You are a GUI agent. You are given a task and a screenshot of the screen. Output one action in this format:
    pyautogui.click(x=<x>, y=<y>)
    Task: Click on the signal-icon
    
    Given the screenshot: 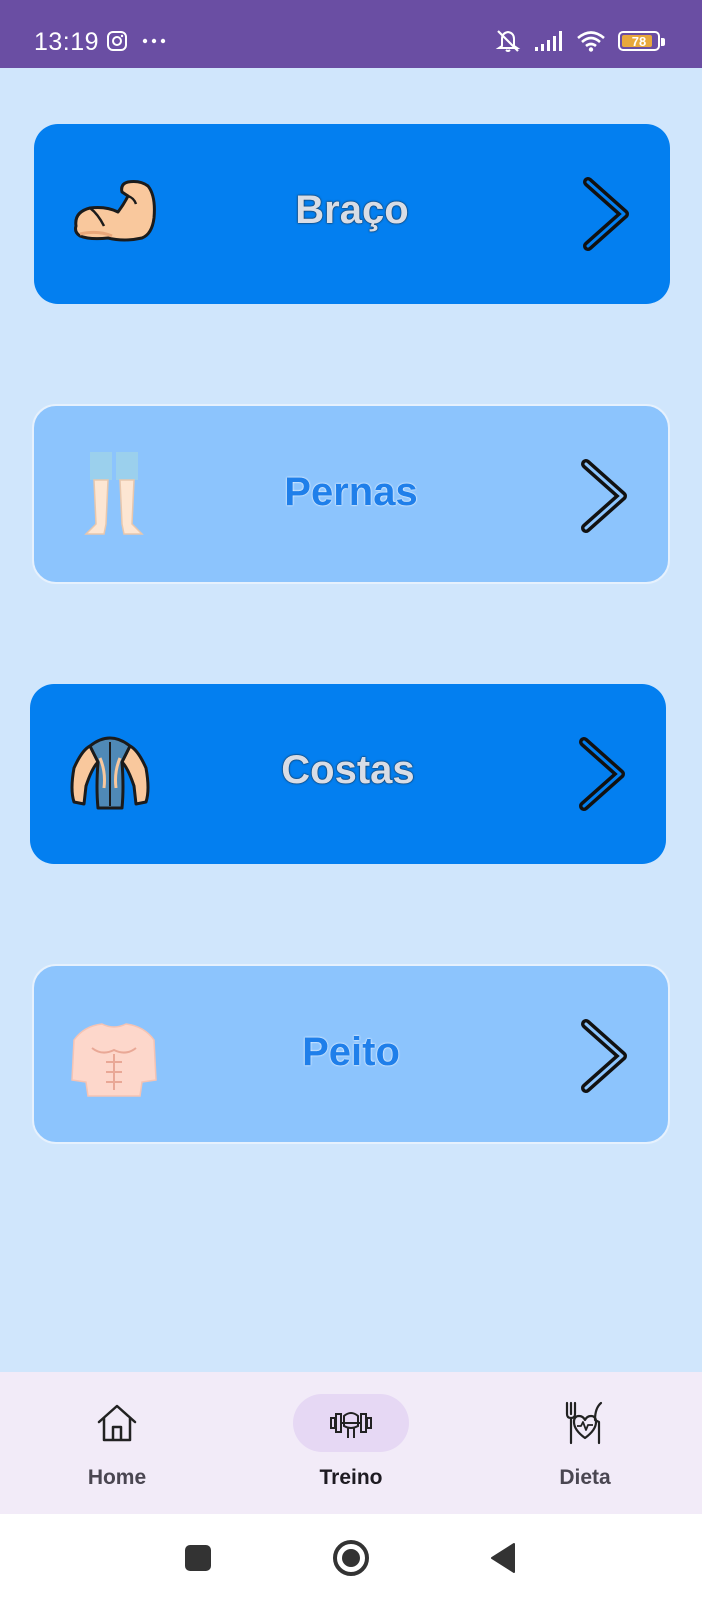 What is the action you would take?
    pyautogui.click(x=548, y=41)
    